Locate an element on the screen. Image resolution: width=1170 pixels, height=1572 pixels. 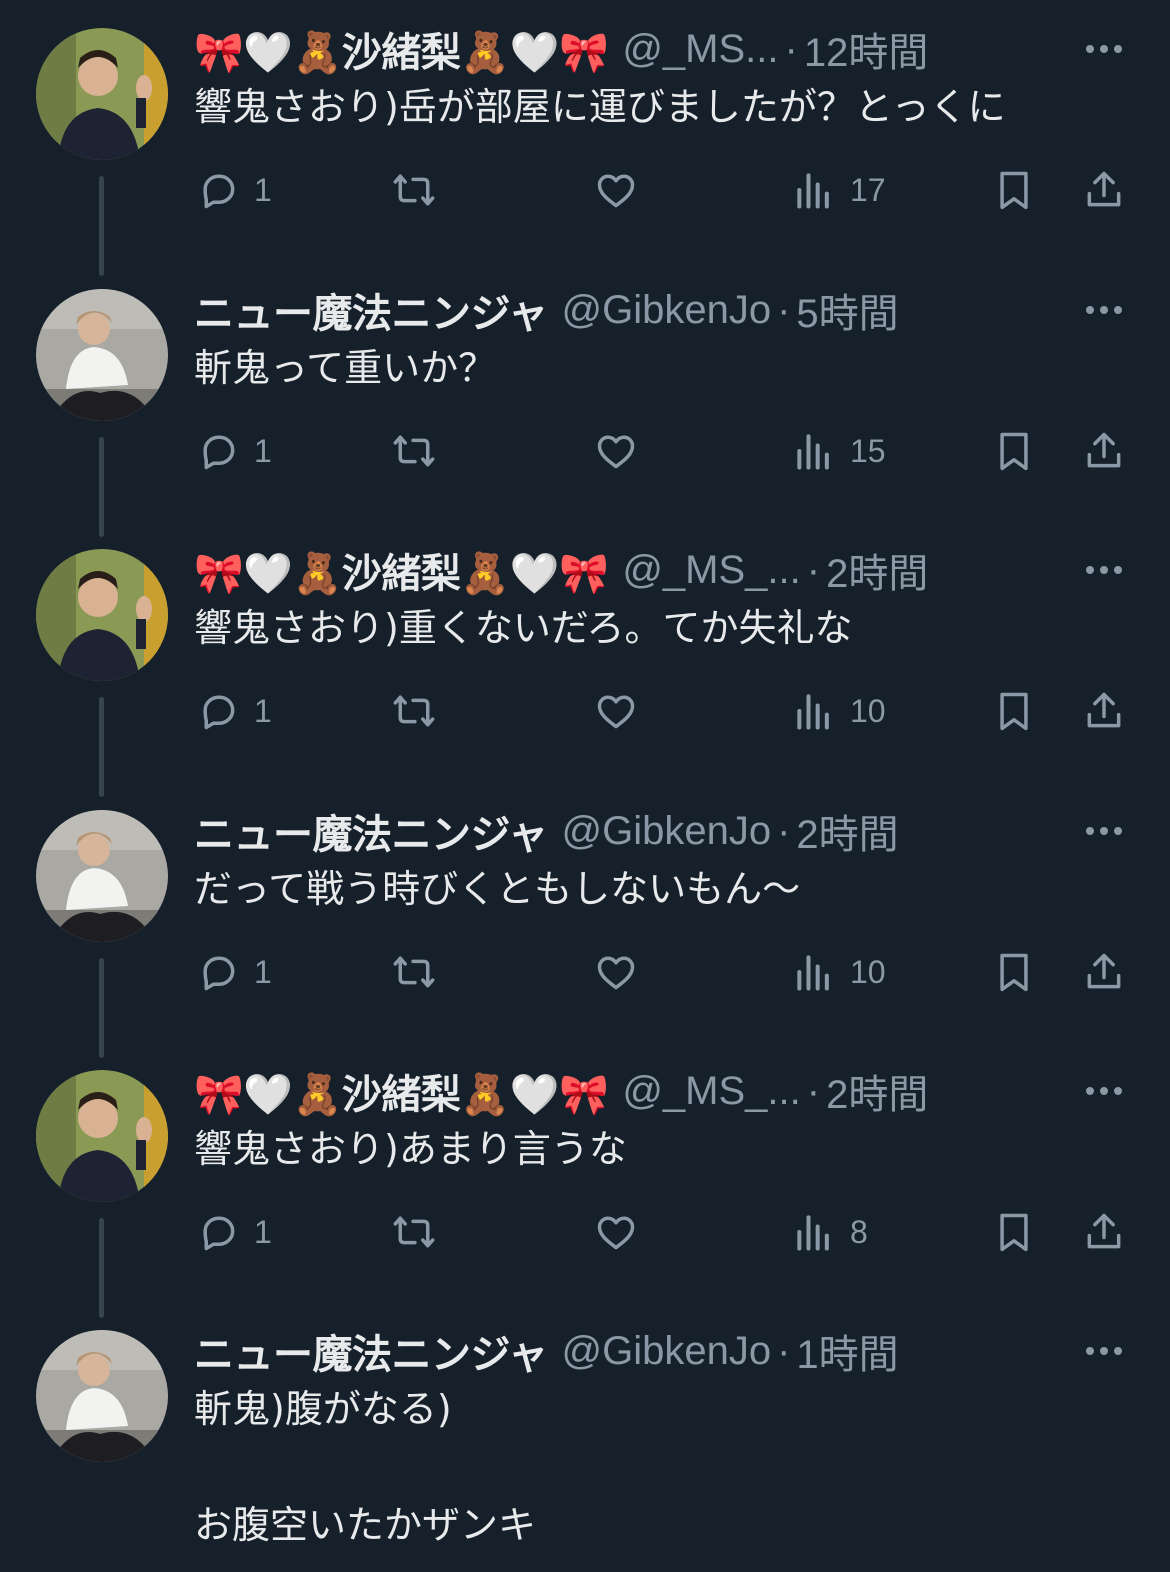
views-button: 8 is located at coordinates (830, 1232).